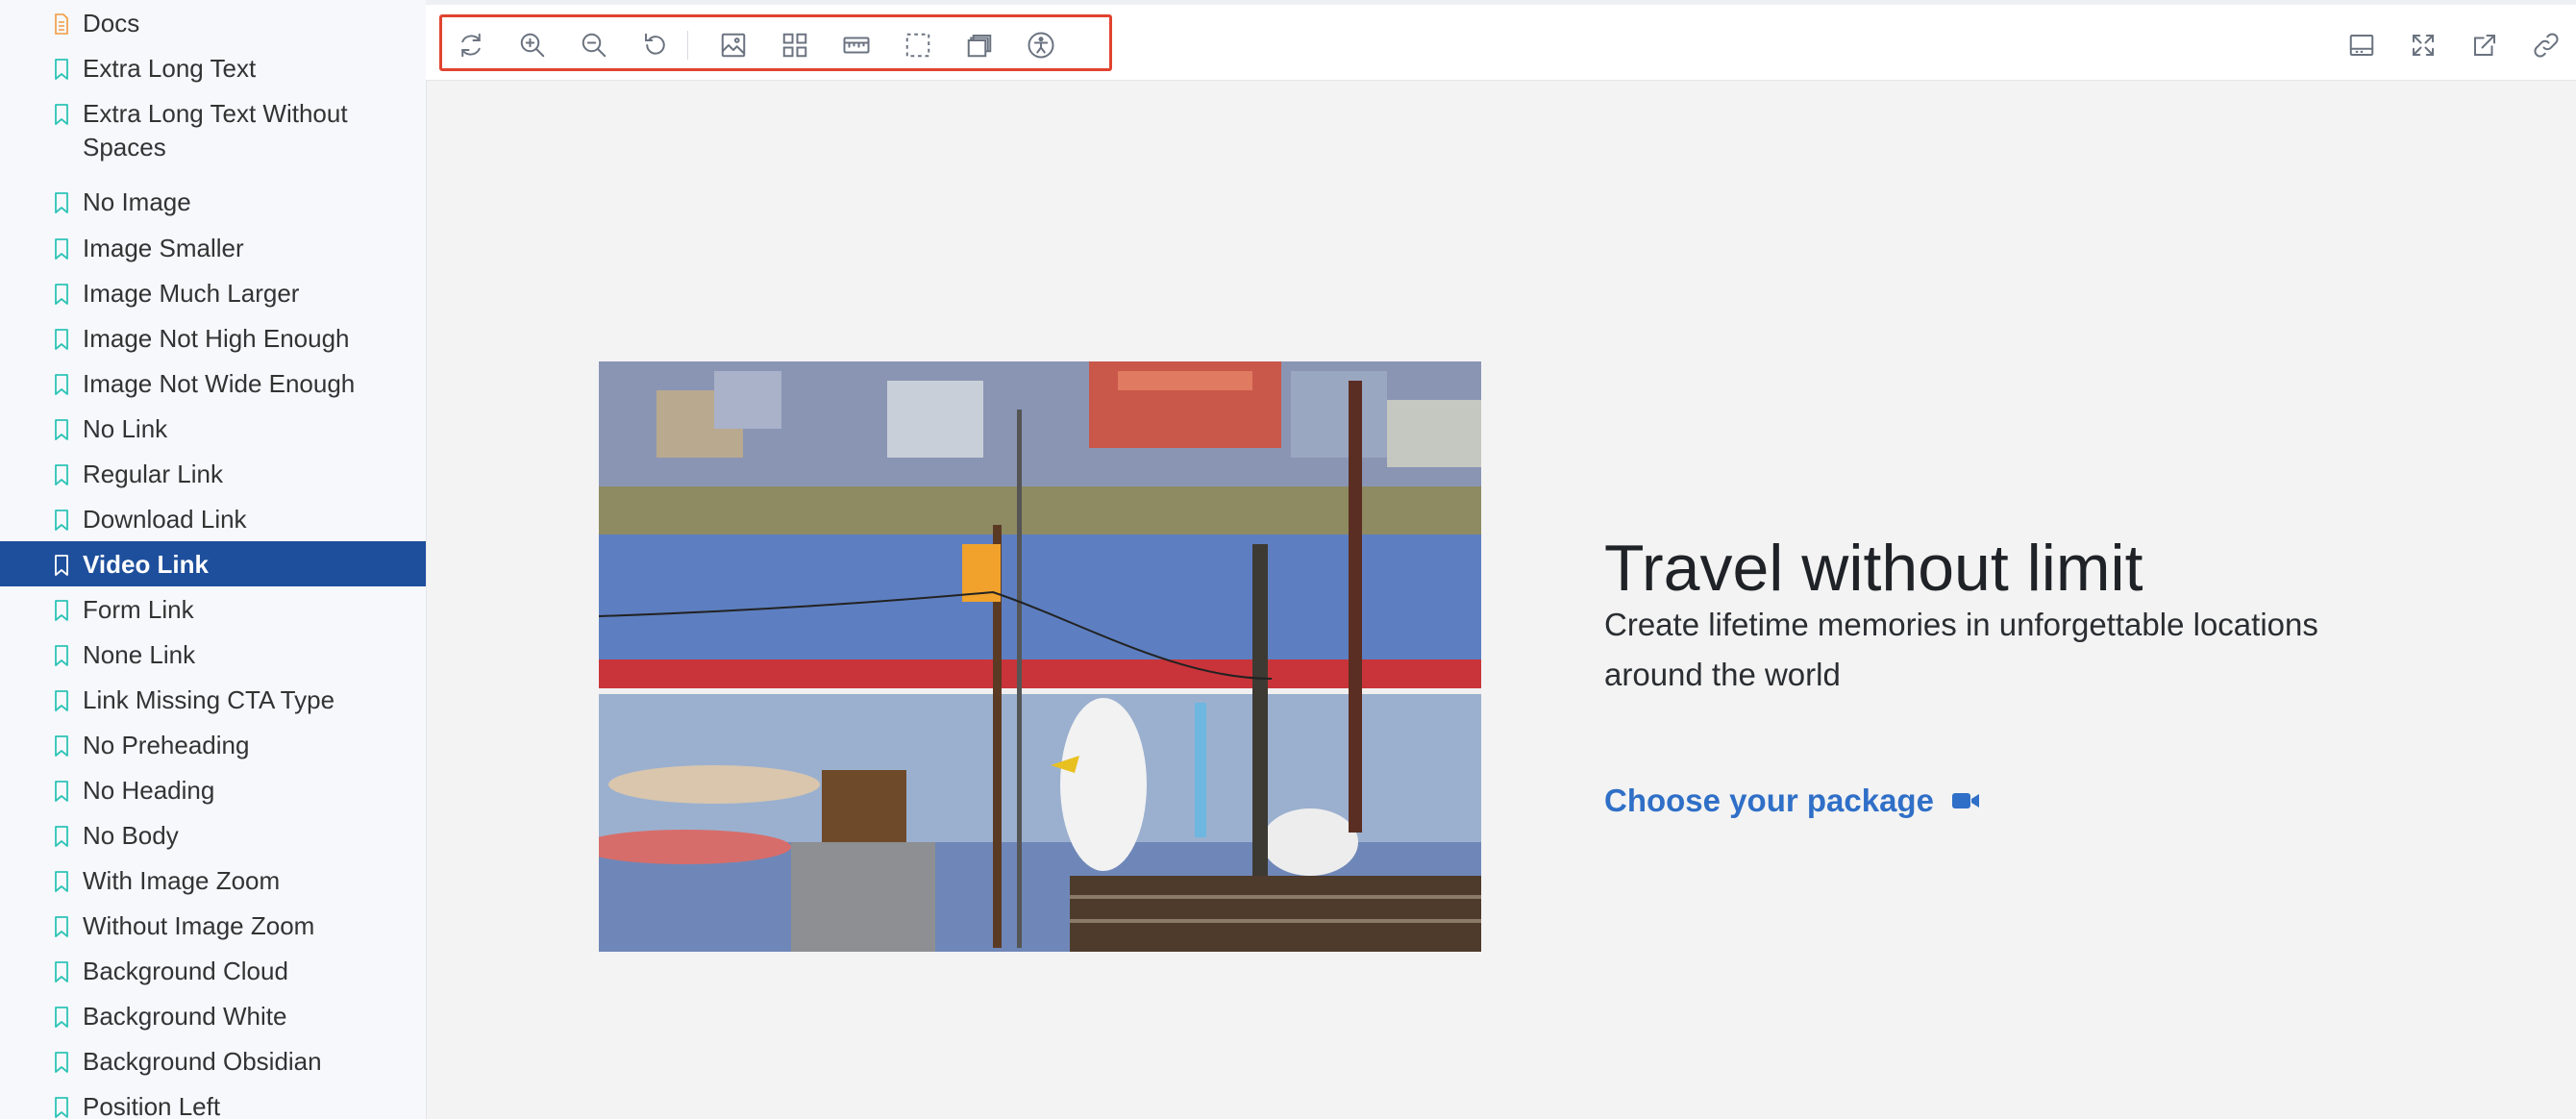  Describe the element at coordinates (209, 699) in the screenshot. I see `sidebar-item-label: Link Missing CTA Type` at that location.